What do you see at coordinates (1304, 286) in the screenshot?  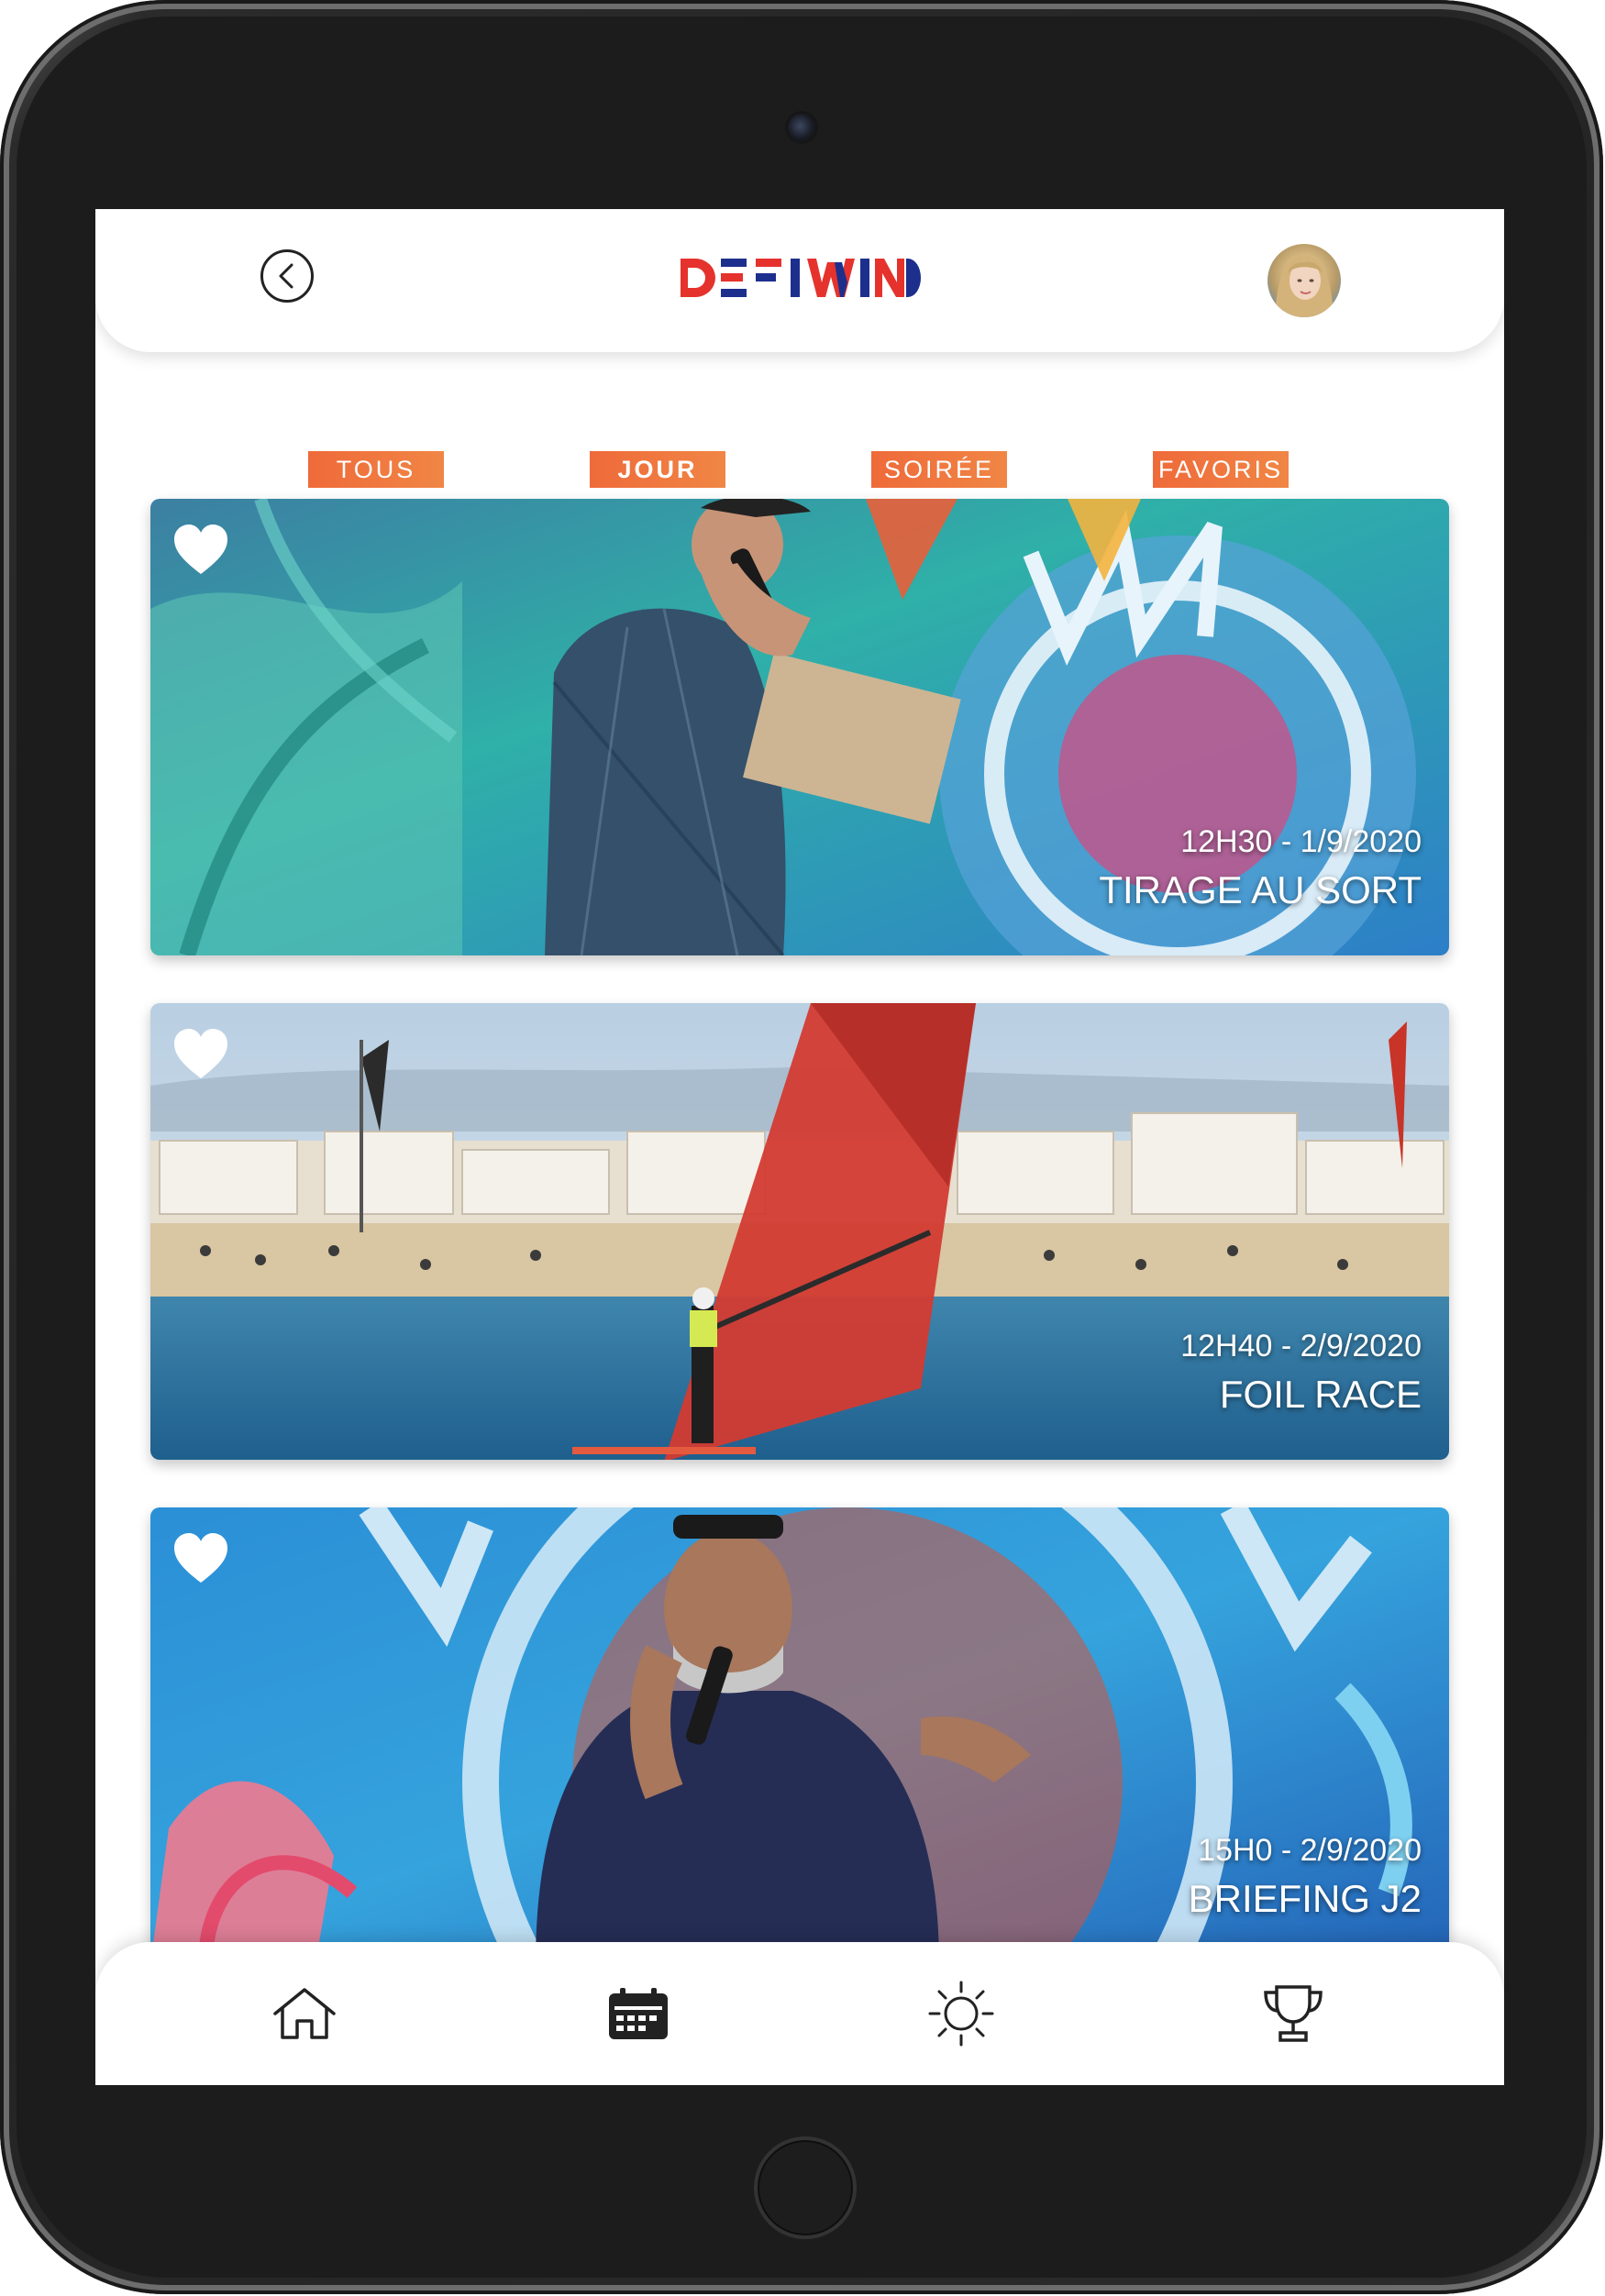 I see `avatar-portrait` at bounding box center [1304, 286].